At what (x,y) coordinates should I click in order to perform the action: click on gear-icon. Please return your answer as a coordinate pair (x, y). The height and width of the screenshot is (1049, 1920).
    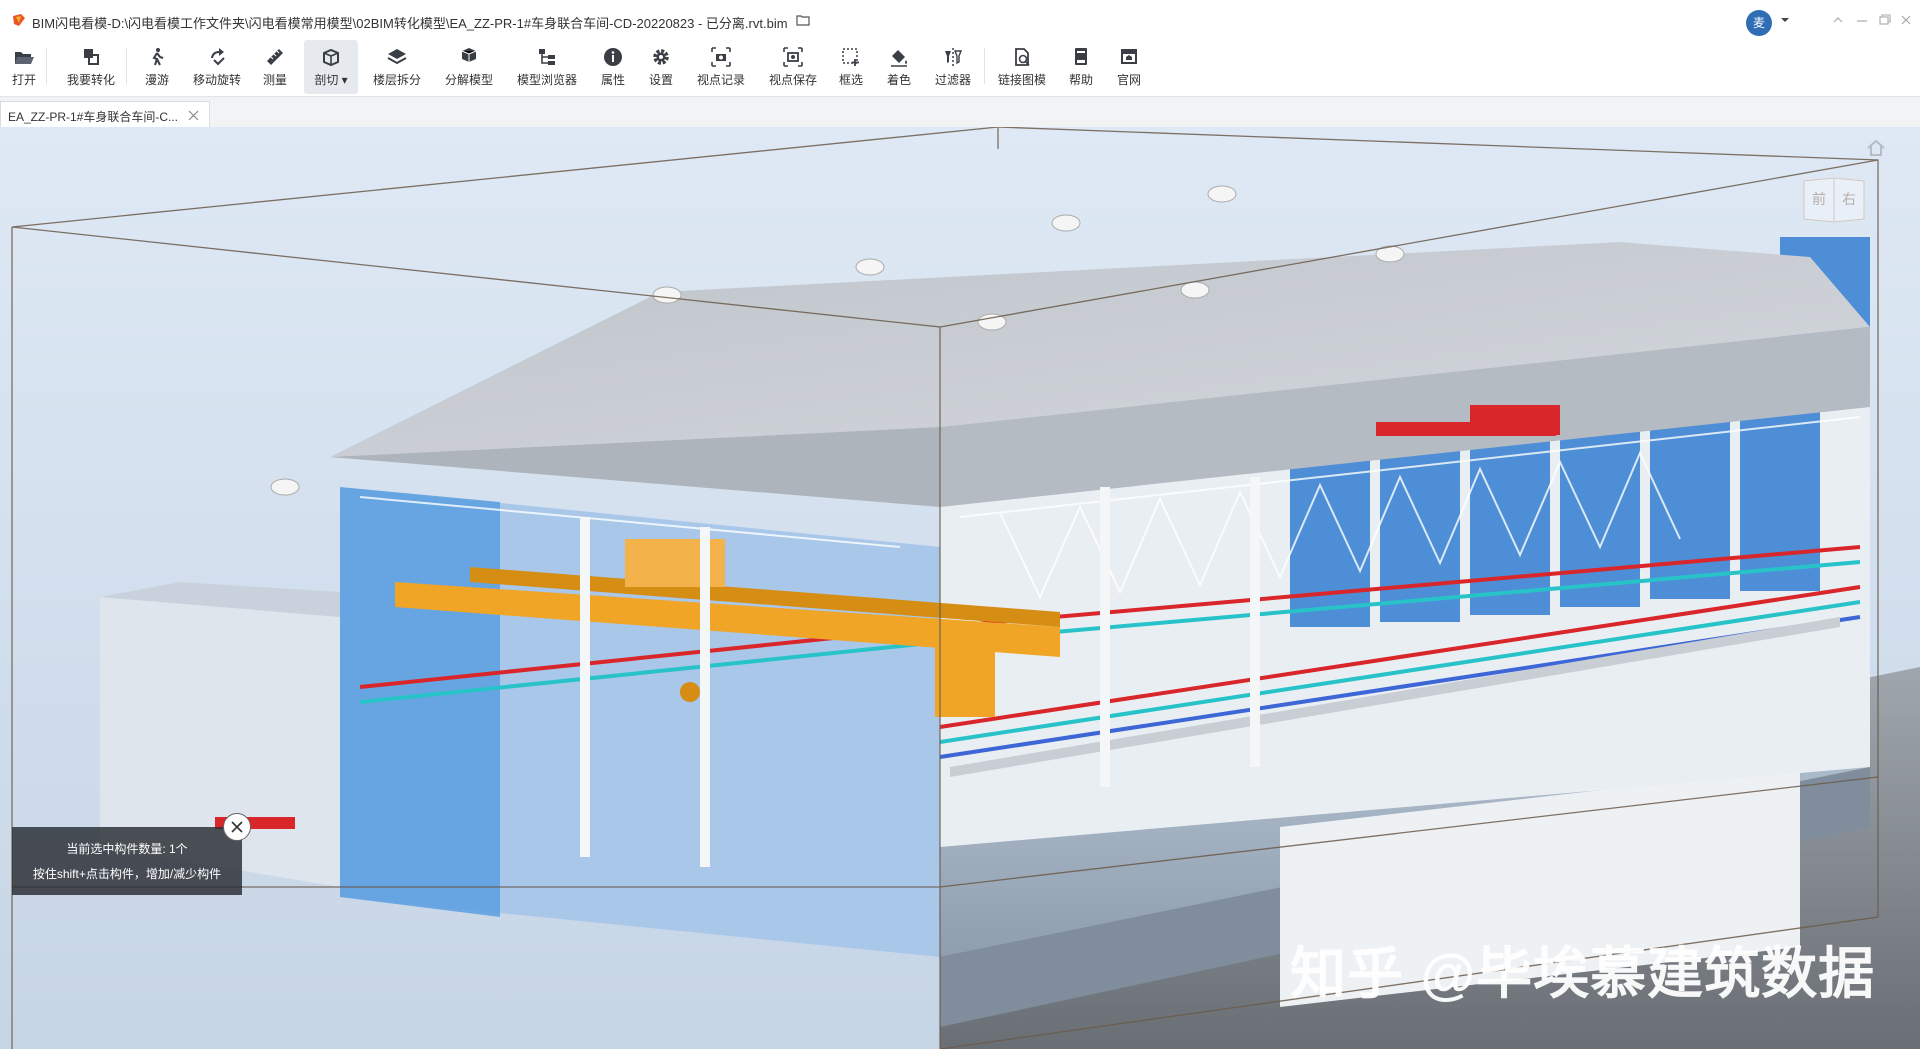
    Looking at the image, I should click on (661, 57).